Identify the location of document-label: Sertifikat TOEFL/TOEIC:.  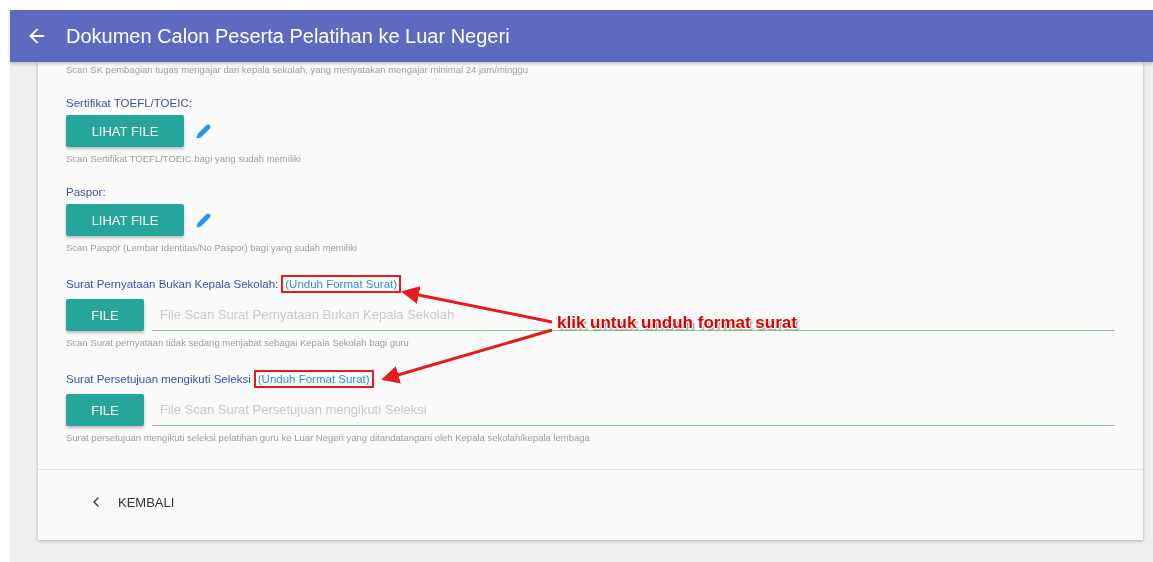
(129, 103).